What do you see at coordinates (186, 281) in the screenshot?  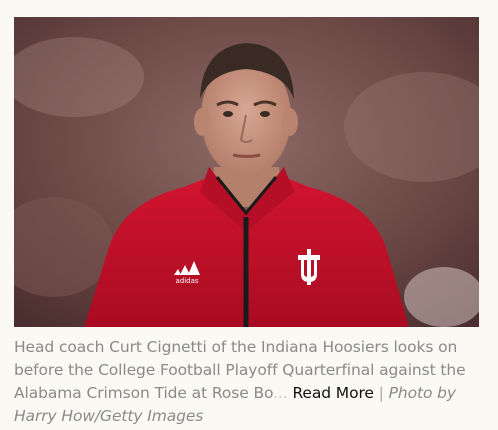 I see `svg-text: adidas` at bounding box center [186, 281].